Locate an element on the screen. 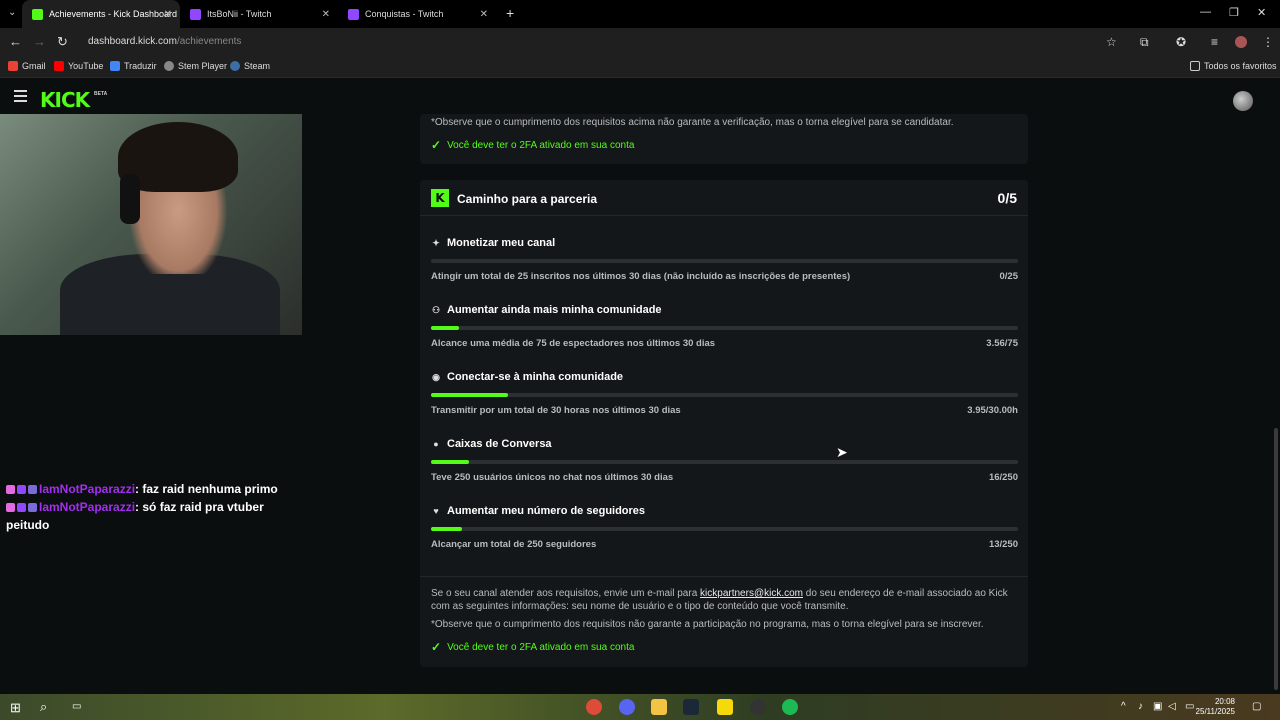  bookmark-gmail: Gmail is located at coordinates (27, 66).